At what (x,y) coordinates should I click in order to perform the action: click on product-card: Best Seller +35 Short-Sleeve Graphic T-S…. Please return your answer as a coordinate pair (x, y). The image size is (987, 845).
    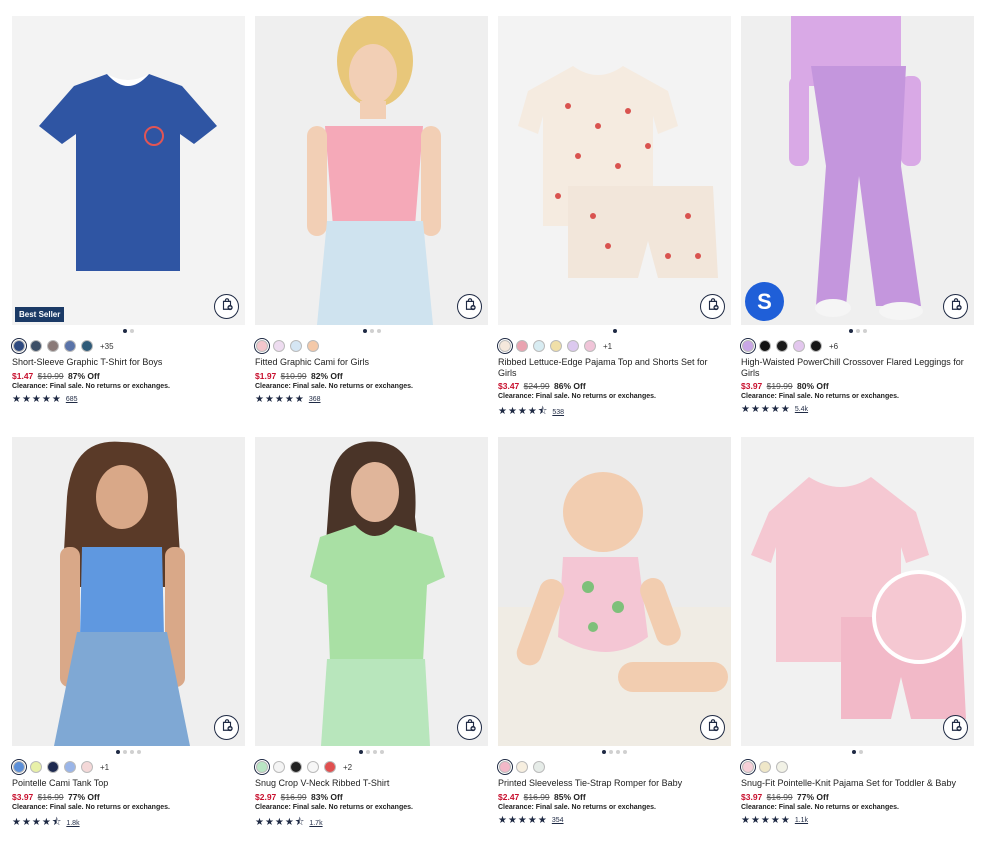
    Looking at the image, I should click on (128, 226).